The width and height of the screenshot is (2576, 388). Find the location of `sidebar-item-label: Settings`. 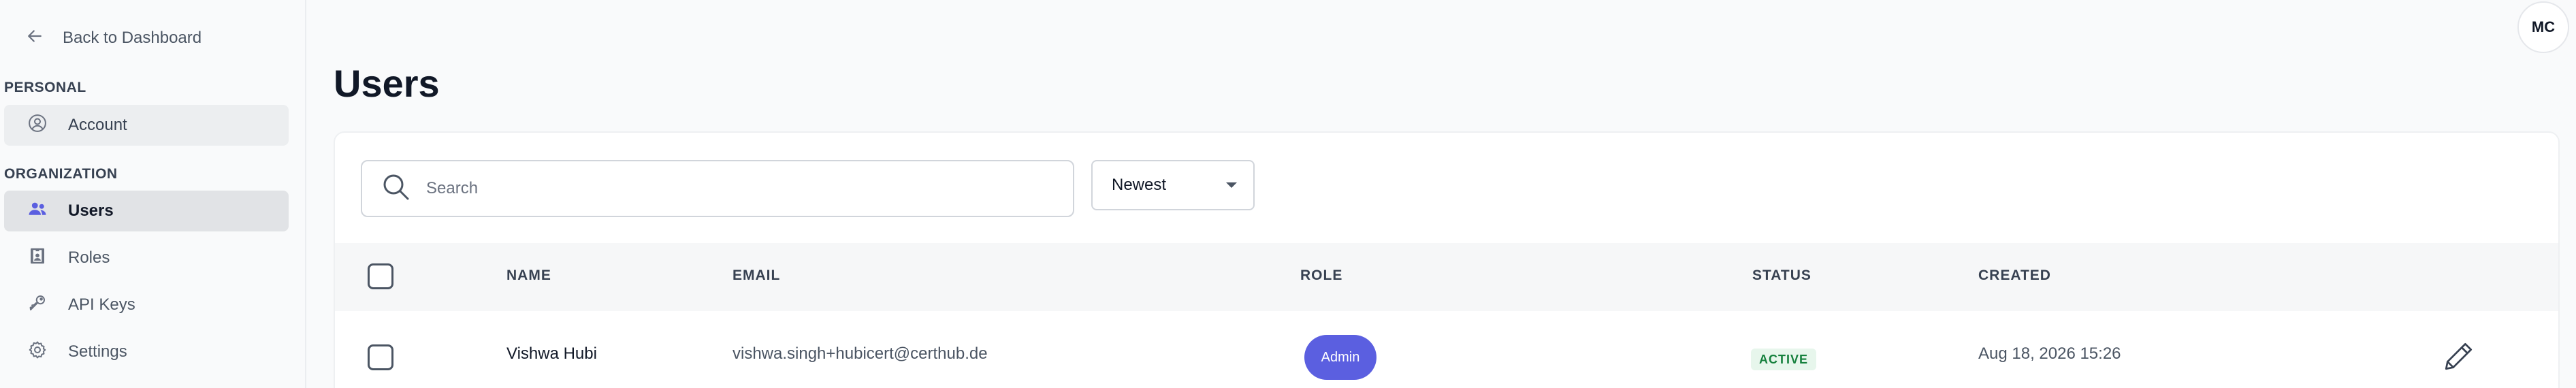

sidebar-item-label: Settings is located at coordinates (98, 351).